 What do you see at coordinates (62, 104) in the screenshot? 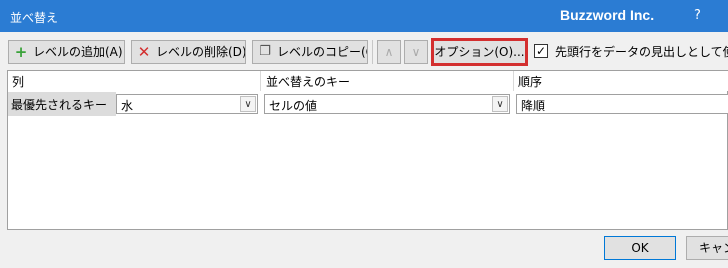
I see `row-label: 最優先されるキー` at bounding box center [62, 104].